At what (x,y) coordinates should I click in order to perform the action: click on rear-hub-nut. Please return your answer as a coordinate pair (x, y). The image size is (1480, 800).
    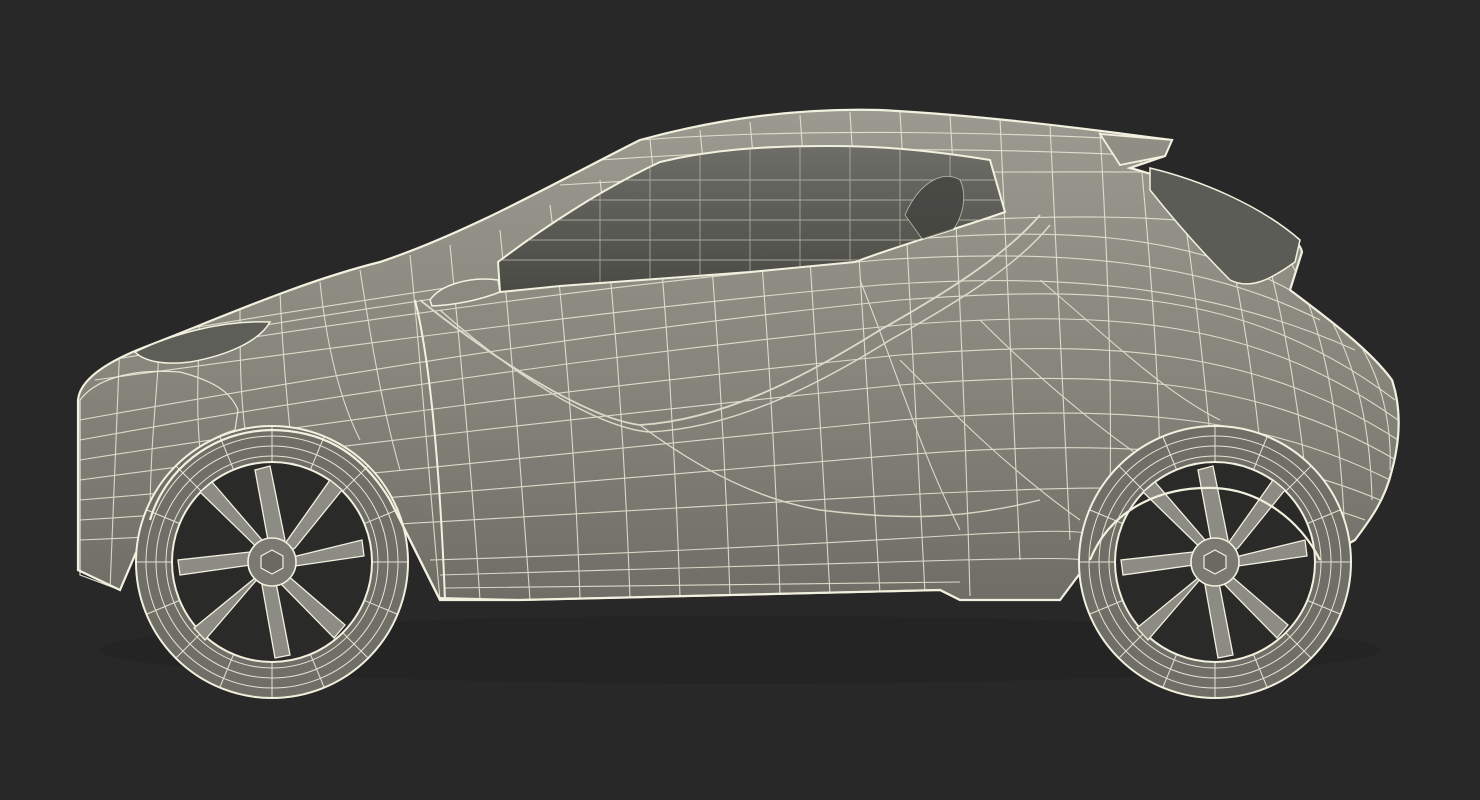
    Looking at the image, I should click on (1215, 562).